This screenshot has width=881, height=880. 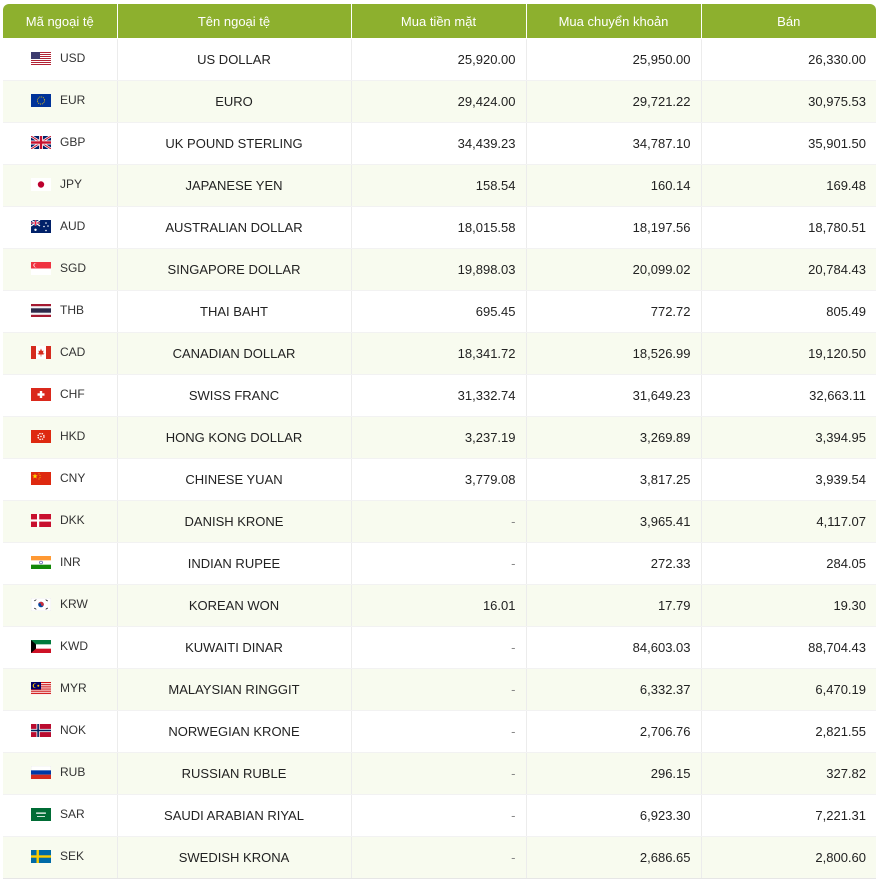 I want to click on currency-code: CNY, so click(x=73, y=478).